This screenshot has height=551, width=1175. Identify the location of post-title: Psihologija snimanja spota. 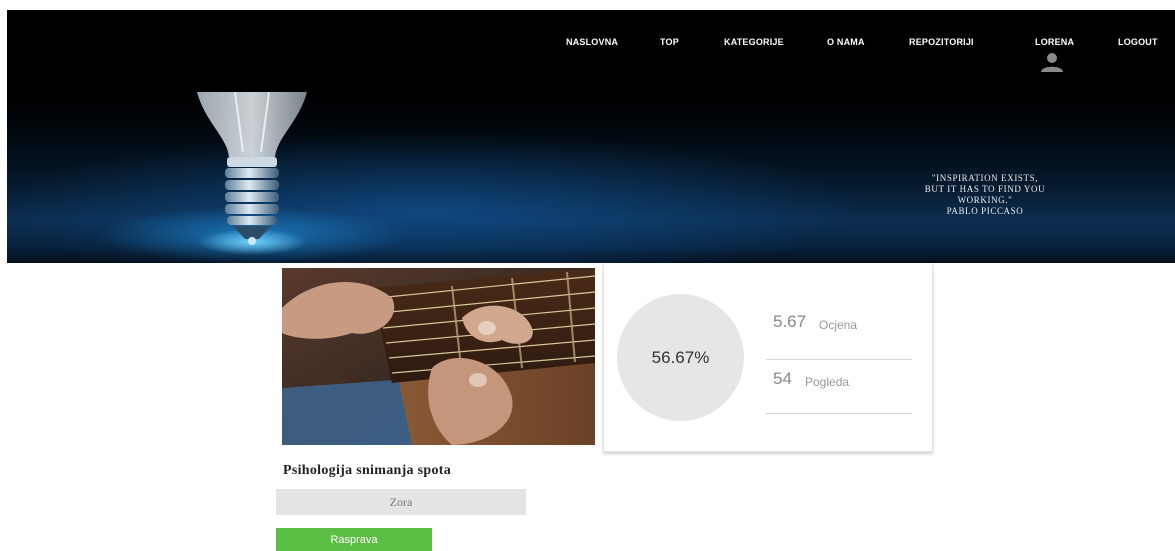
(367, 470).